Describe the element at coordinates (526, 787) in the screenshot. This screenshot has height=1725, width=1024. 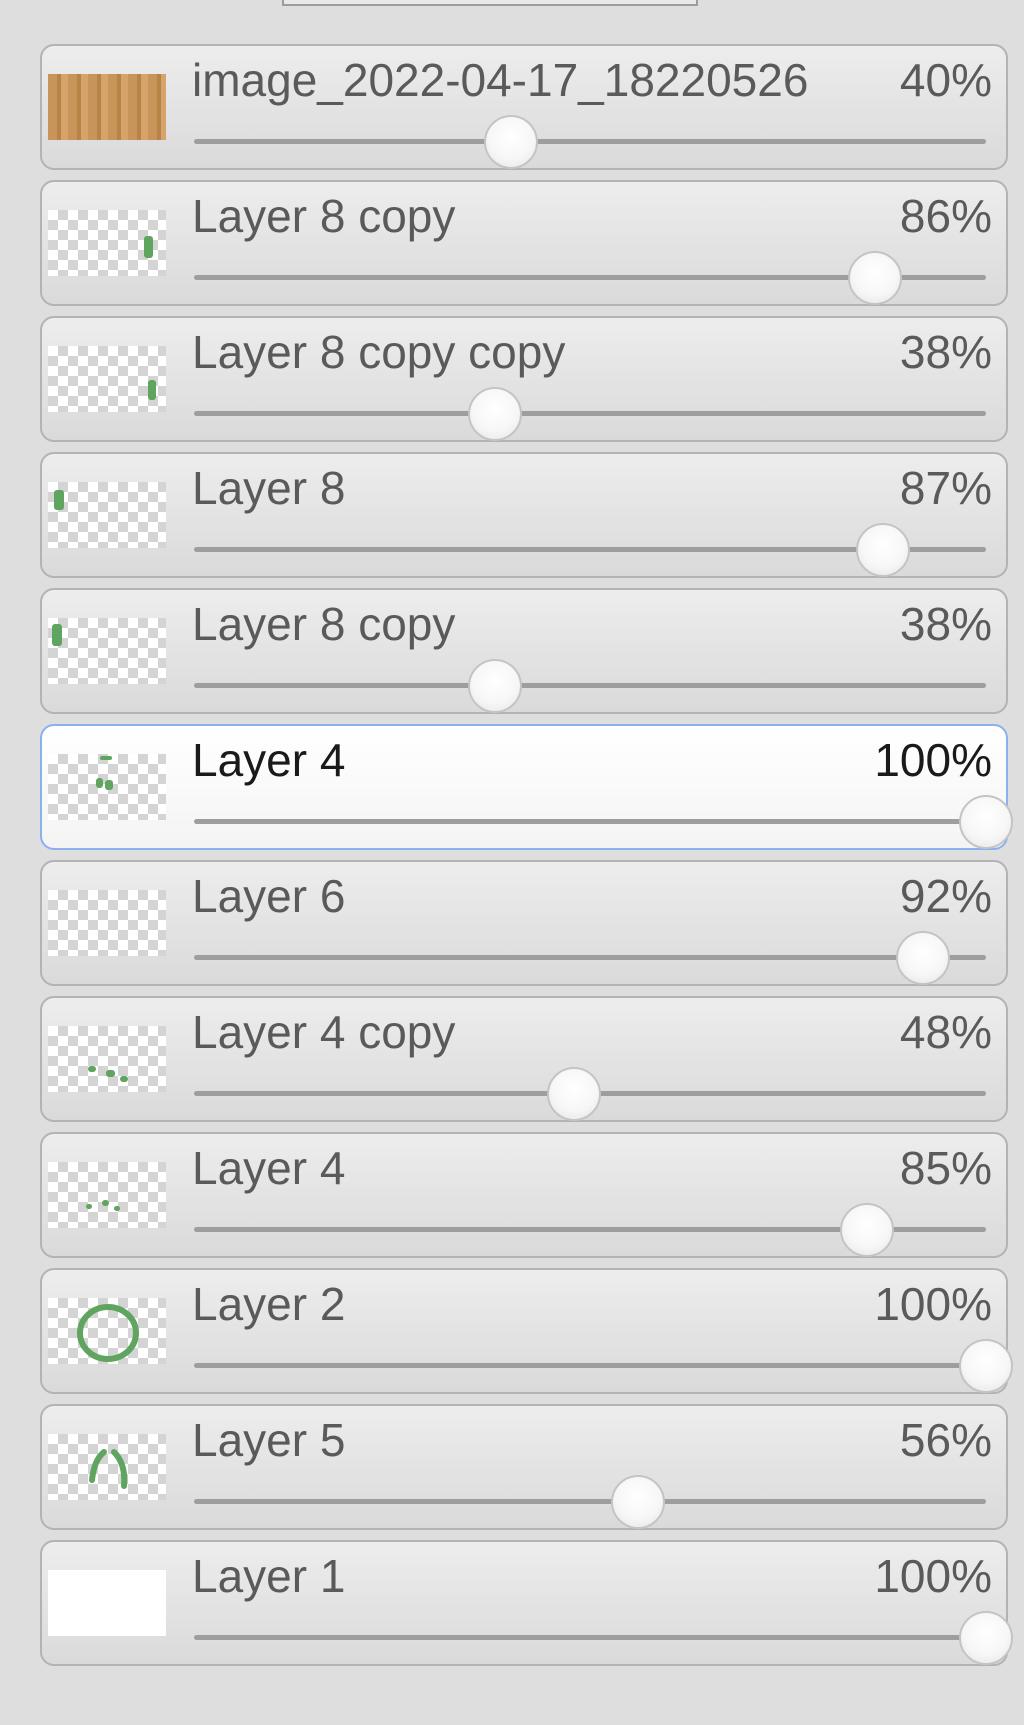
I see `layer-row: Layer 4 100%` at that location.